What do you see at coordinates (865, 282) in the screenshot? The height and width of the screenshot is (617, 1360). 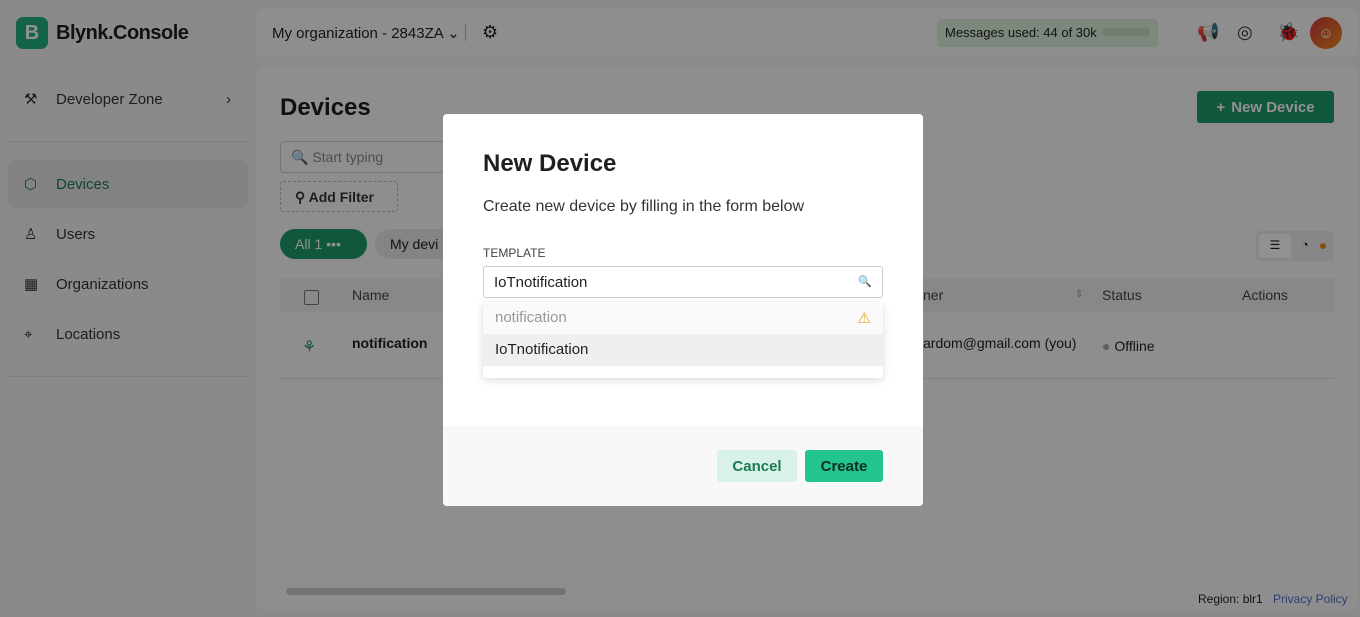 I see `search-icon: 🔍` at bounding box center [865, 282].